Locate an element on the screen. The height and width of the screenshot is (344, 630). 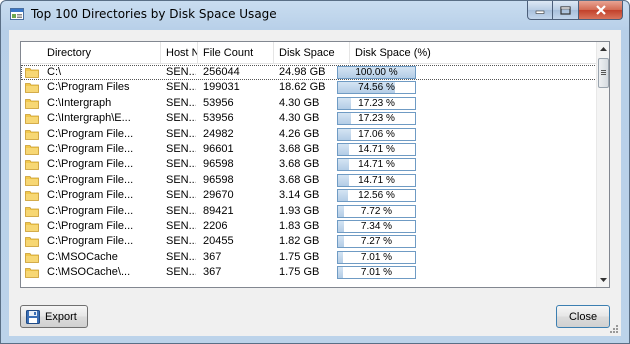
table-row: C:\Intergraph SEN... 53956 4.30 GB 17.23 % is located at coordinates (309, 103).